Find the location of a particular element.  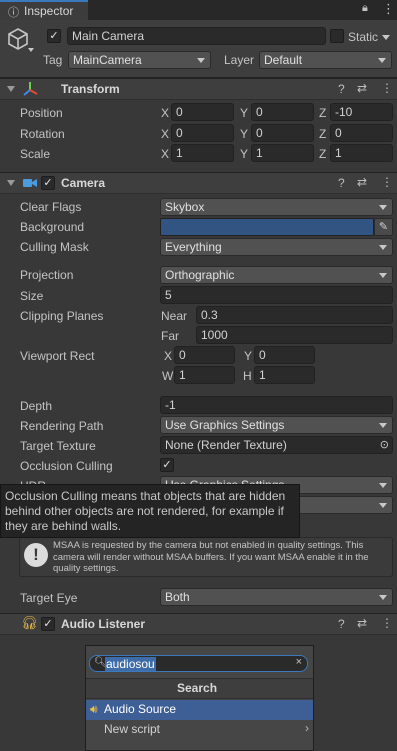

lock-icon: 🔒︎ is located at coordinates (365, 8).